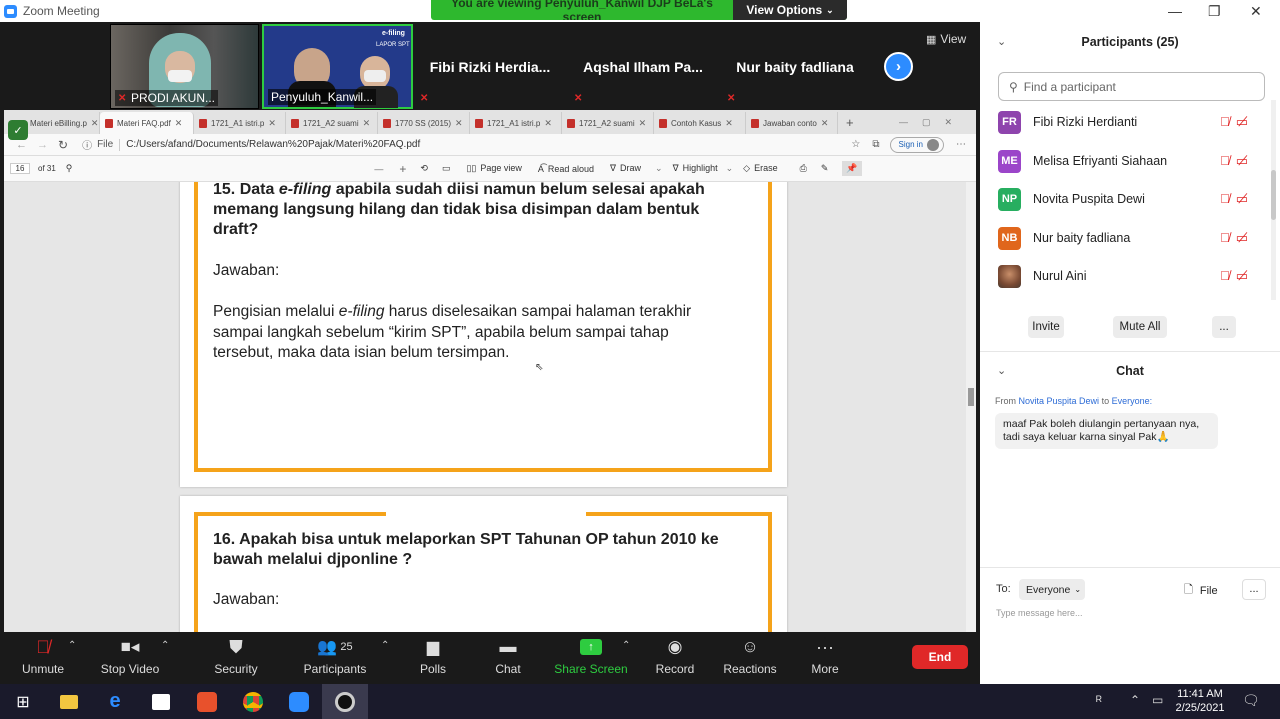 This screenshot has width=1280, height=719. What do you see at coordinates (825, 656) in the screenshot?
I see `more-button: ··· More` at bounding box center [825, 656].